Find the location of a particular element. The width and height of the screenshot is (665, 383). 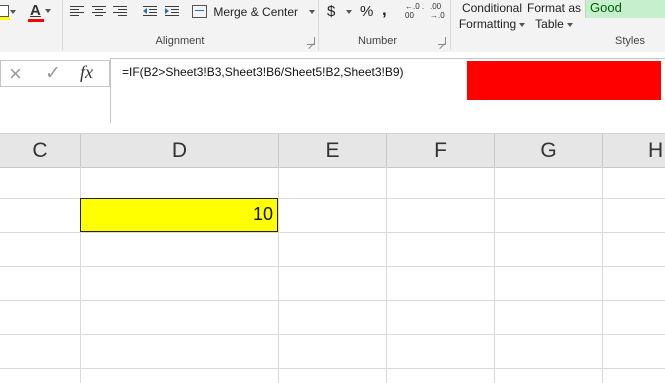

font-color-button: A is located at coordinates (40, 13).